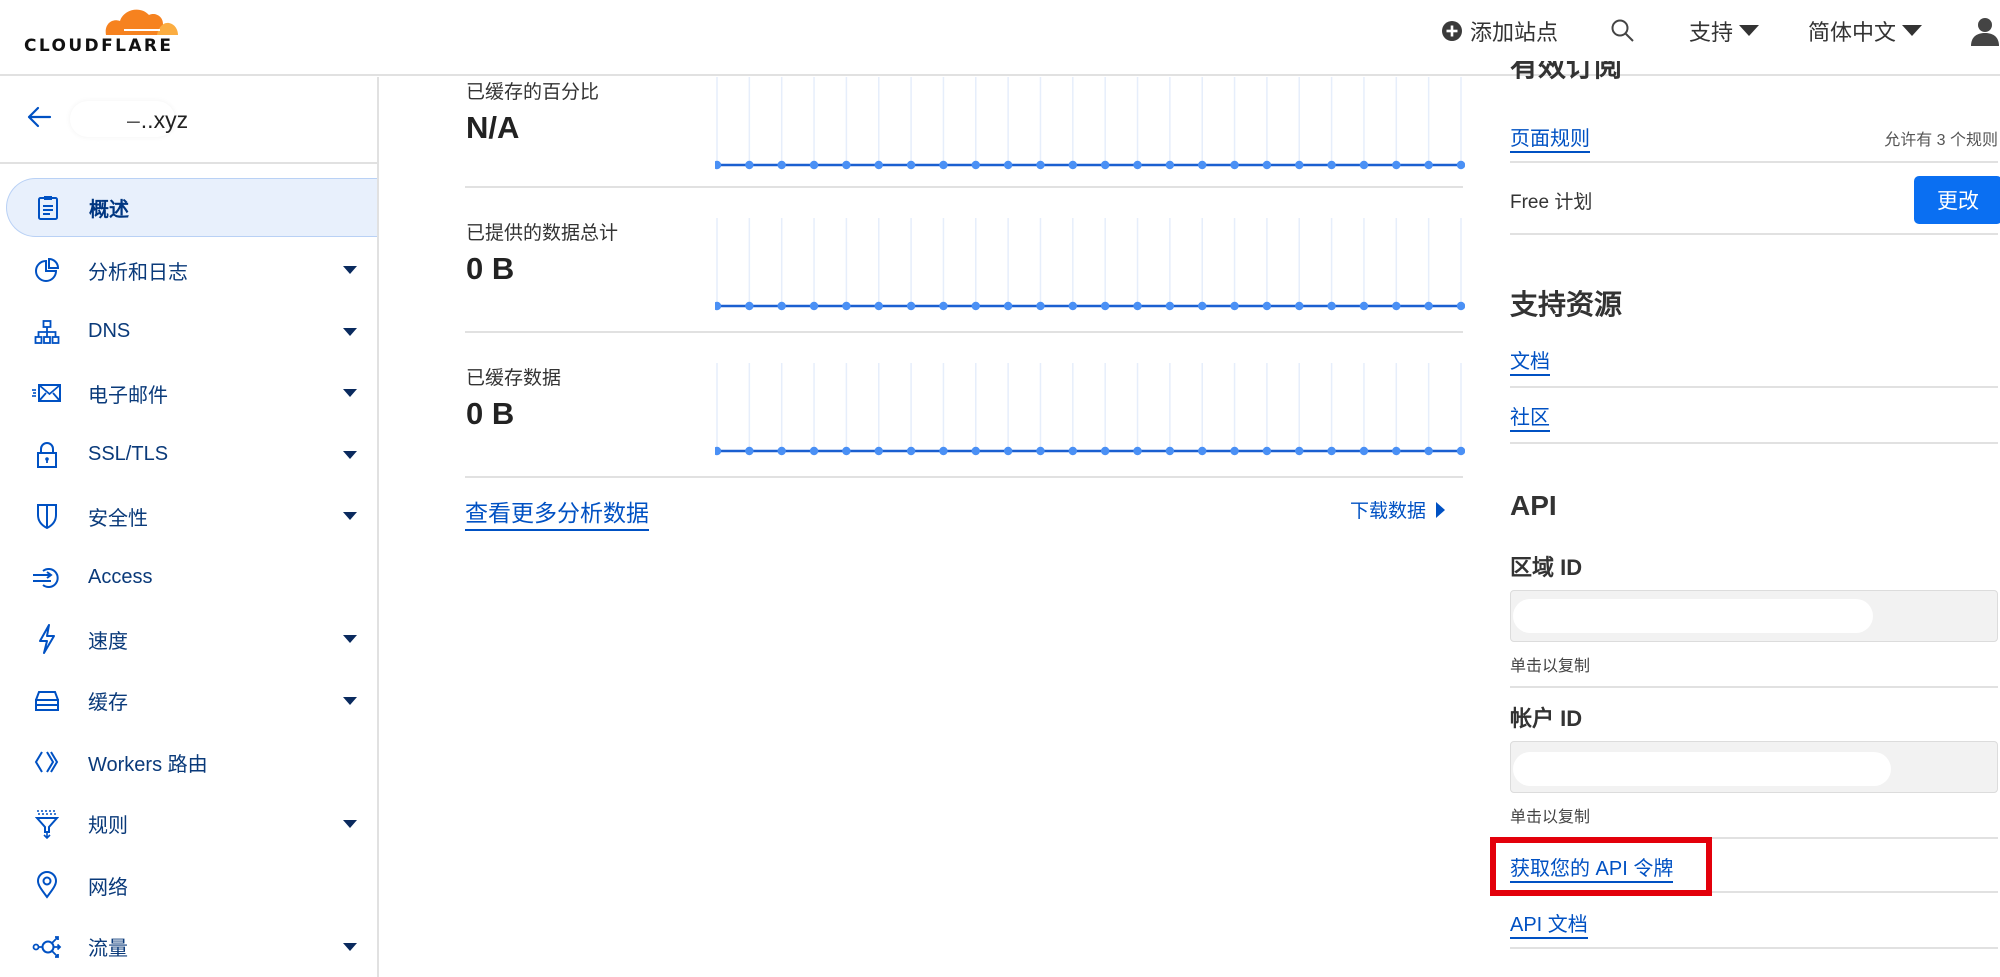  I want to click on add-site-button: 添加站点, so click(1500, 31).